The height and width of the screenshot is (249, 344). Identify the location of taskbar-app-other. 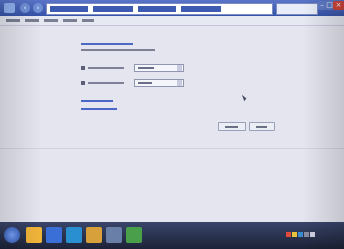
(134, 235).